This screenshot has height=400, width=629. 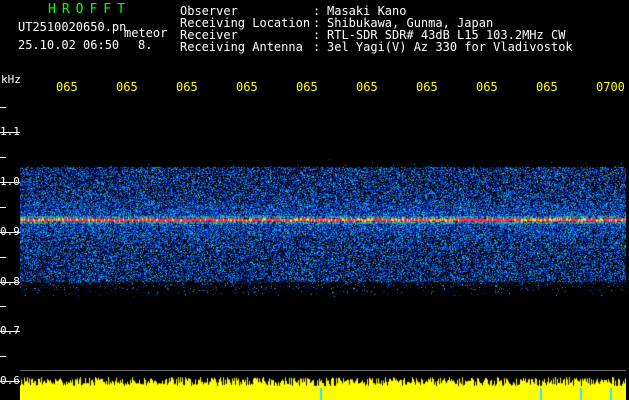 I want to click on app-brand: HROFFT, so click(x=89, y=9).